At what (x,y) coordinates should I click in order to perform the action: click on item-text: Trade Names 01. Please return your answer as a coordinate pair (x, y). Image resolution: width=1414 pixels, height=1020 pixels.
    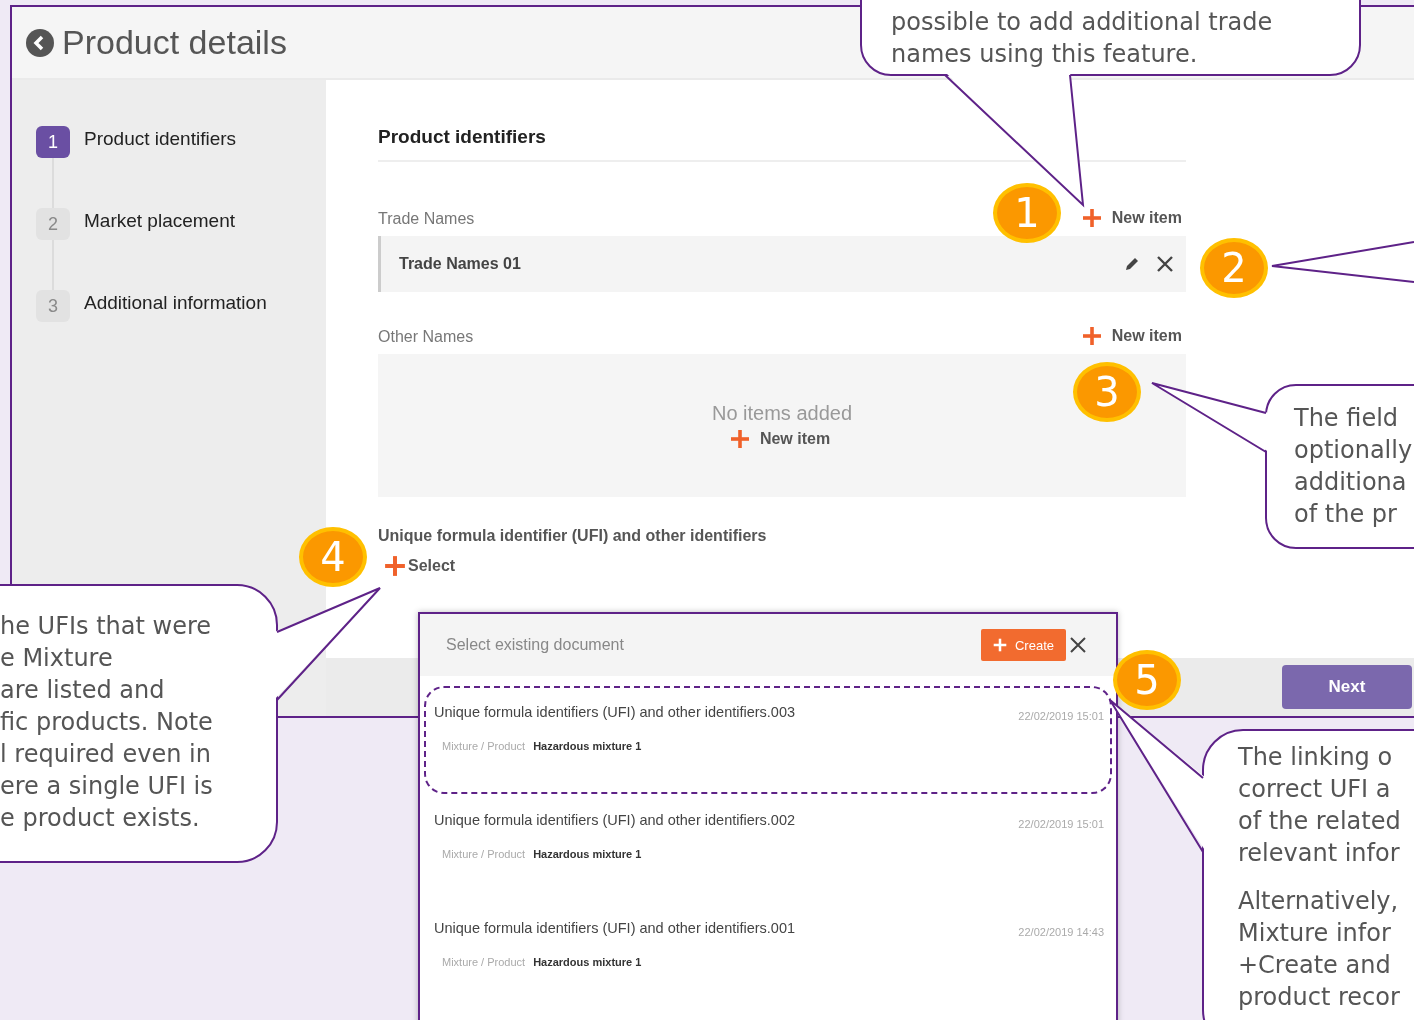
    Looking at the image, I should click on (460, 264).